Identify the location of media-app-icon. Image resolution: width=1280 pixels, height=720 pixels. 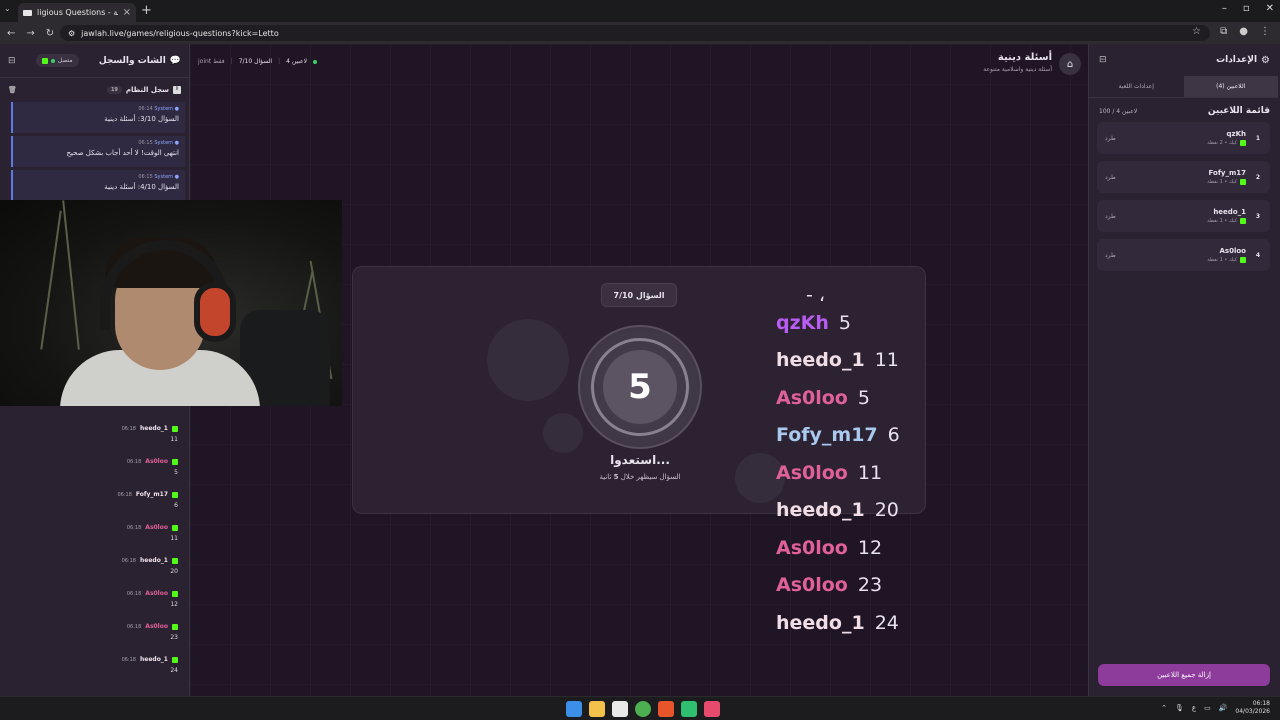
(712, 709).